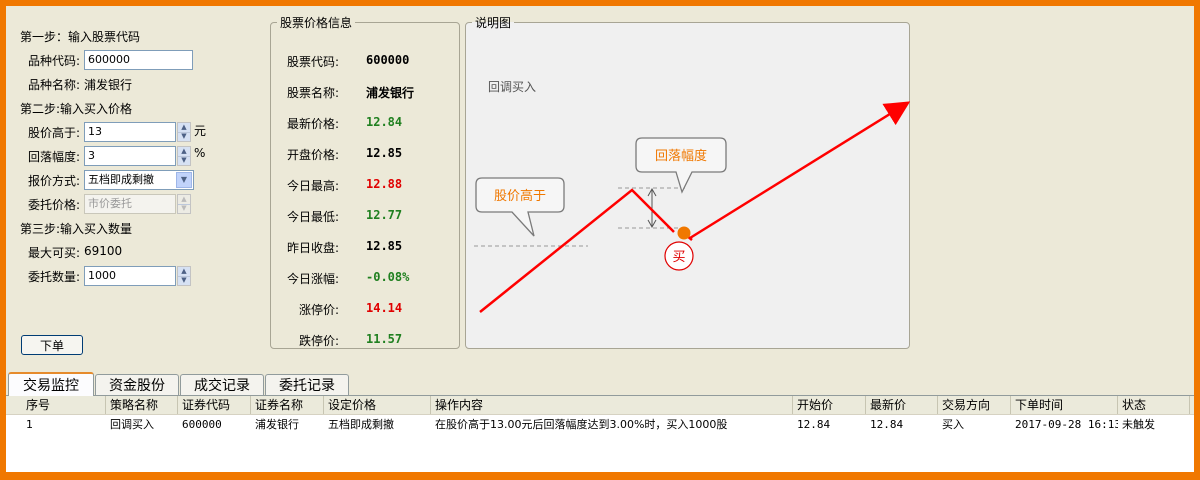 Image resolution: width=1200 pixels, height=480 pixels. I want to click on col-header: 证券名称, so click(287, 405).